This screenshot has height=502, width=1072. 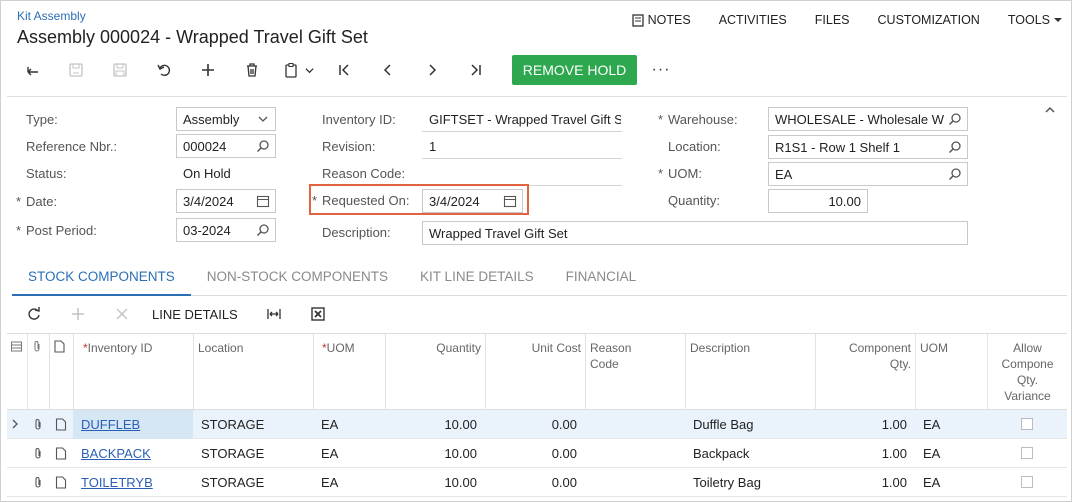 What do you see at coordinates (78, 314) in the screenshot?
I see `add-row-button` at bounding box center [78, 314].